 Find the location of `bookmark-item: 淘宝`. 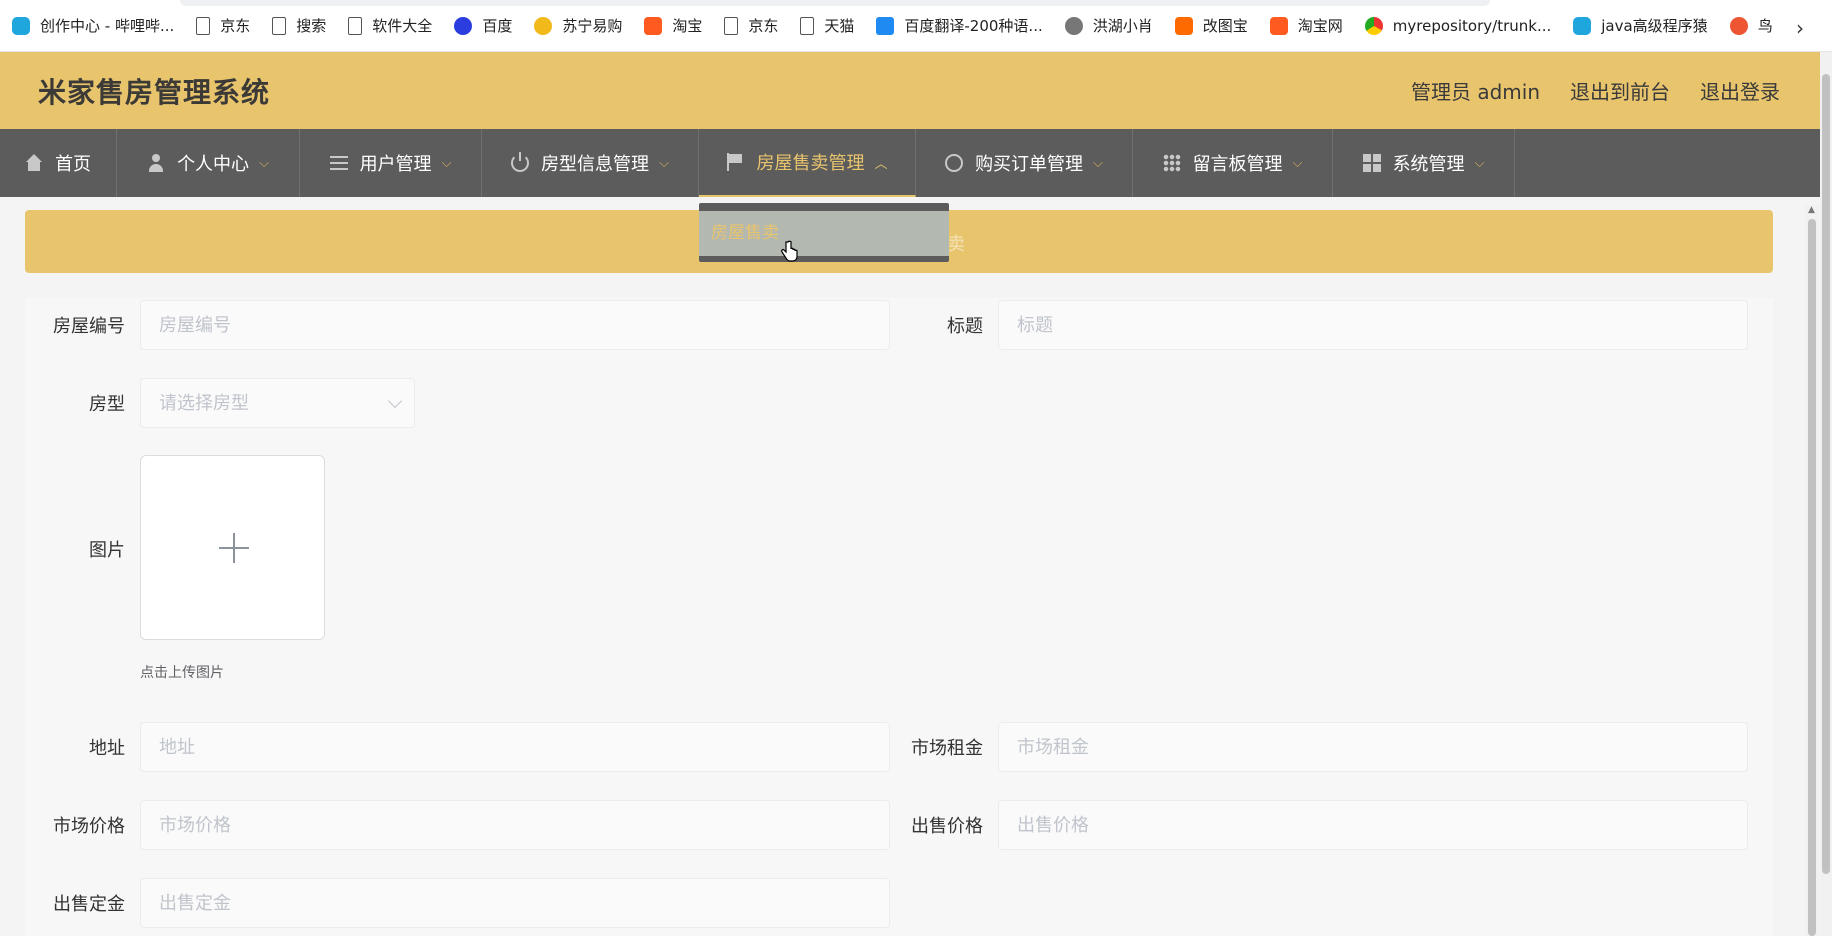

bookmark-item: 淘宝 is located at coordinates (673, 26).